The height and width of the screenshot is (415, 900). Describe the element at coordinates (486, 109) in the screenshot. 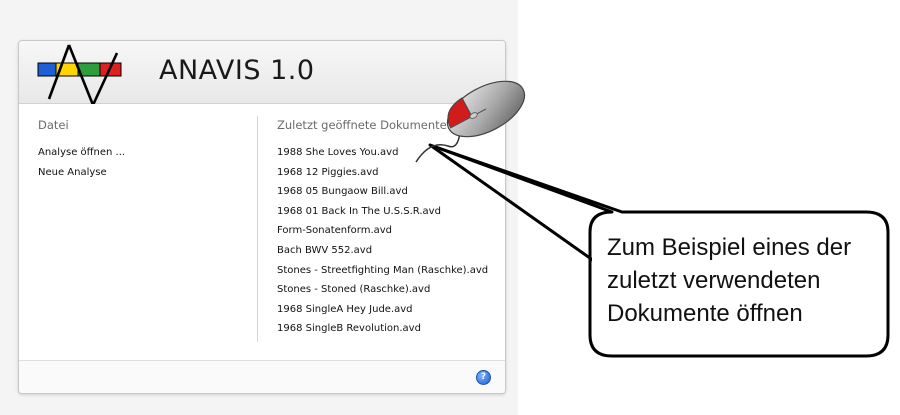

I see `mouse-icon` at that location.